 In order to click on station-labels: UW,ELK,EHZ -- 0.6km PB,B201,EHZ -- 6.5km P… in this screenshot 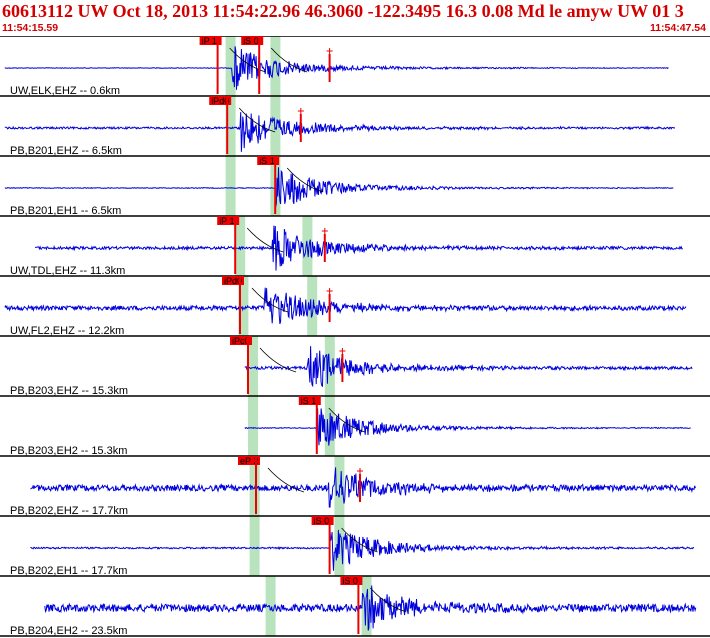, I will do `click(69, 361)`.